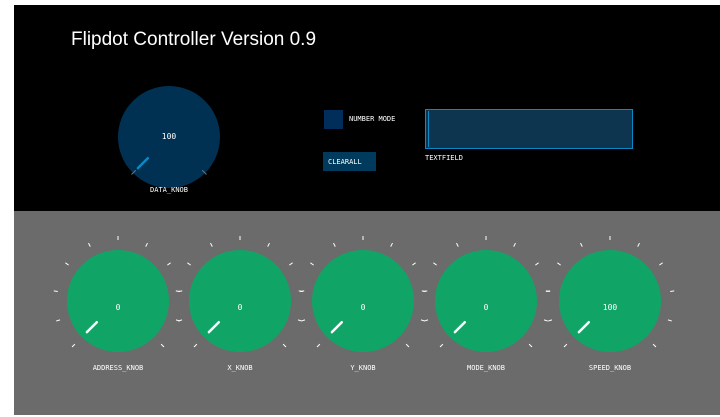 This screenshot has height=417, width=720. I want to click on x-knob: 0 X_KNOB, so click(240, 306).